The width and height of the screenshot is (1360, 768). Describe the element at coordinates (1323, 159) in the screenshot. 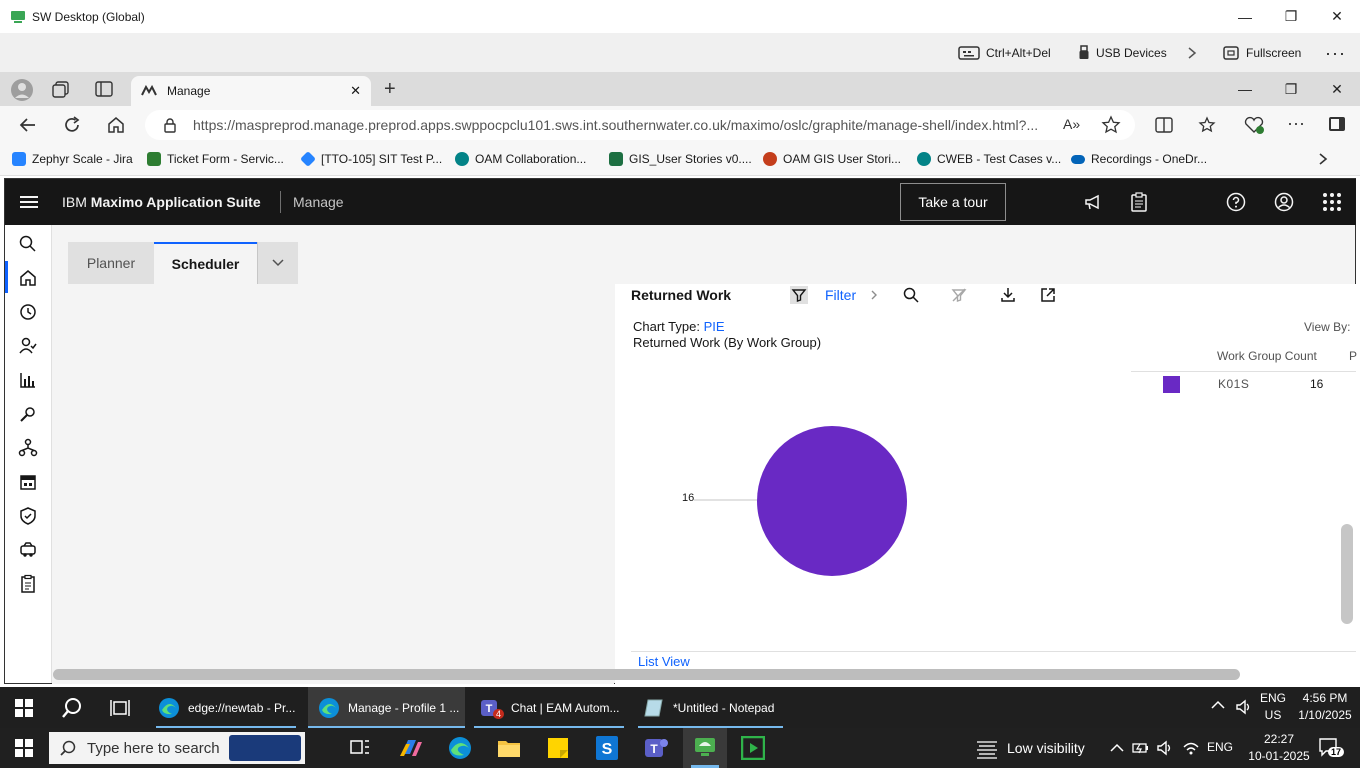

I see `bookmarks-overflow-chevron-icon` at that location.